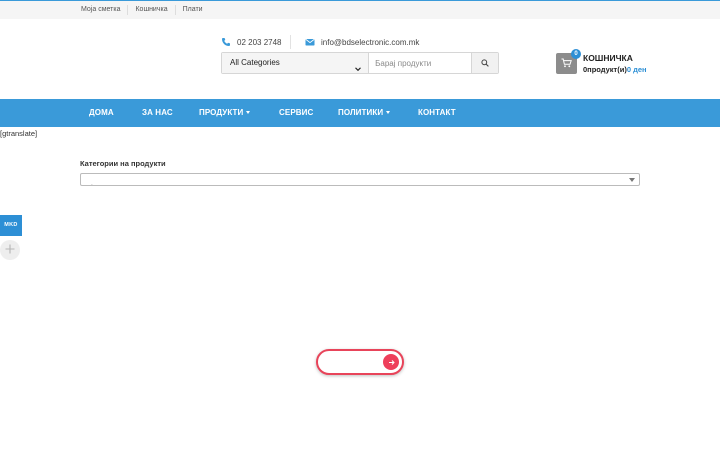 The width and height of the screenshot is (720, 450). I want to click on nav-item-home: ДОМА, so click(101, 113).